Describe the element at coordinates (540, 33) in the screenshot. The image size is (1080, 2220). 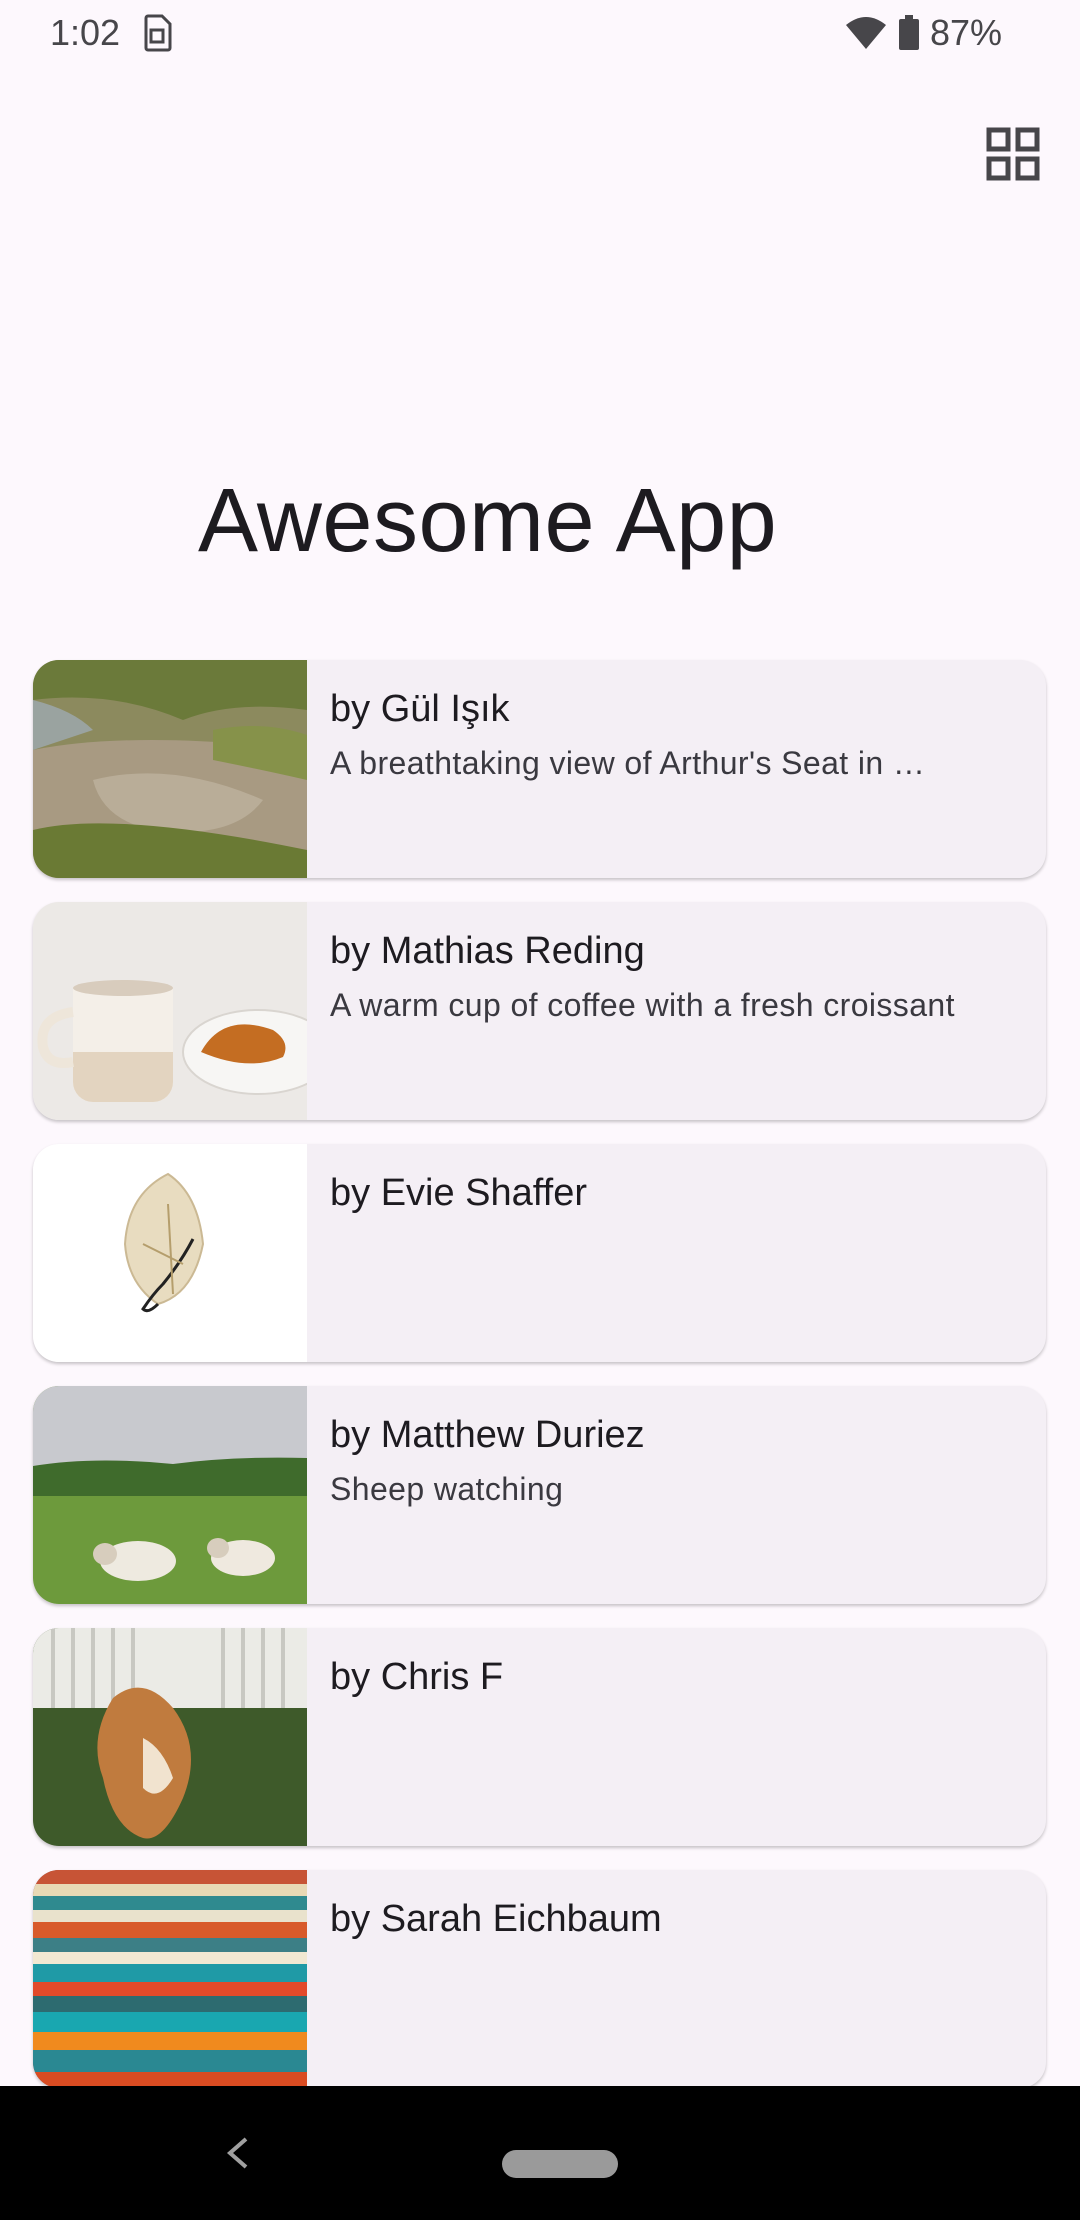
I see `status-bar: 1:02 87%` at that location.